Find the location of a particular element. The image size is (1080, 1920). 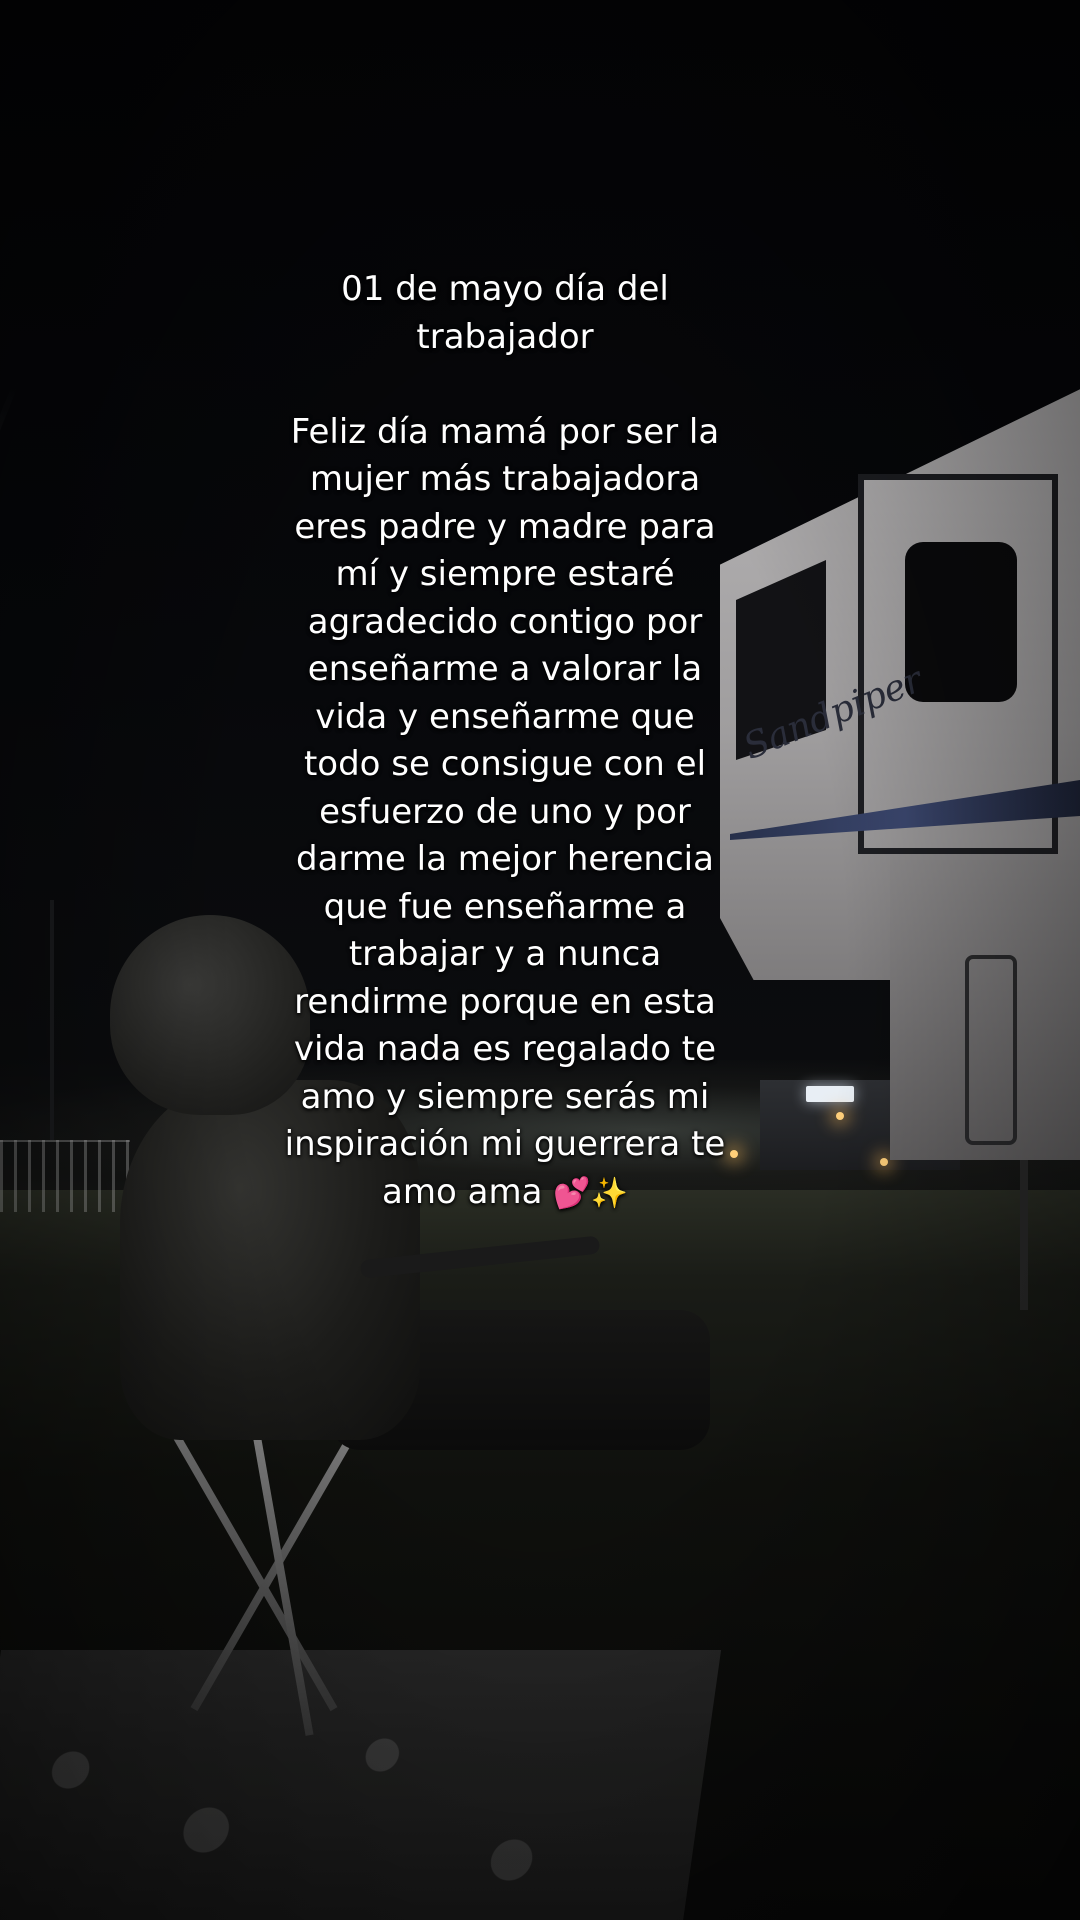

fence is located at coordinates (65, 1176).